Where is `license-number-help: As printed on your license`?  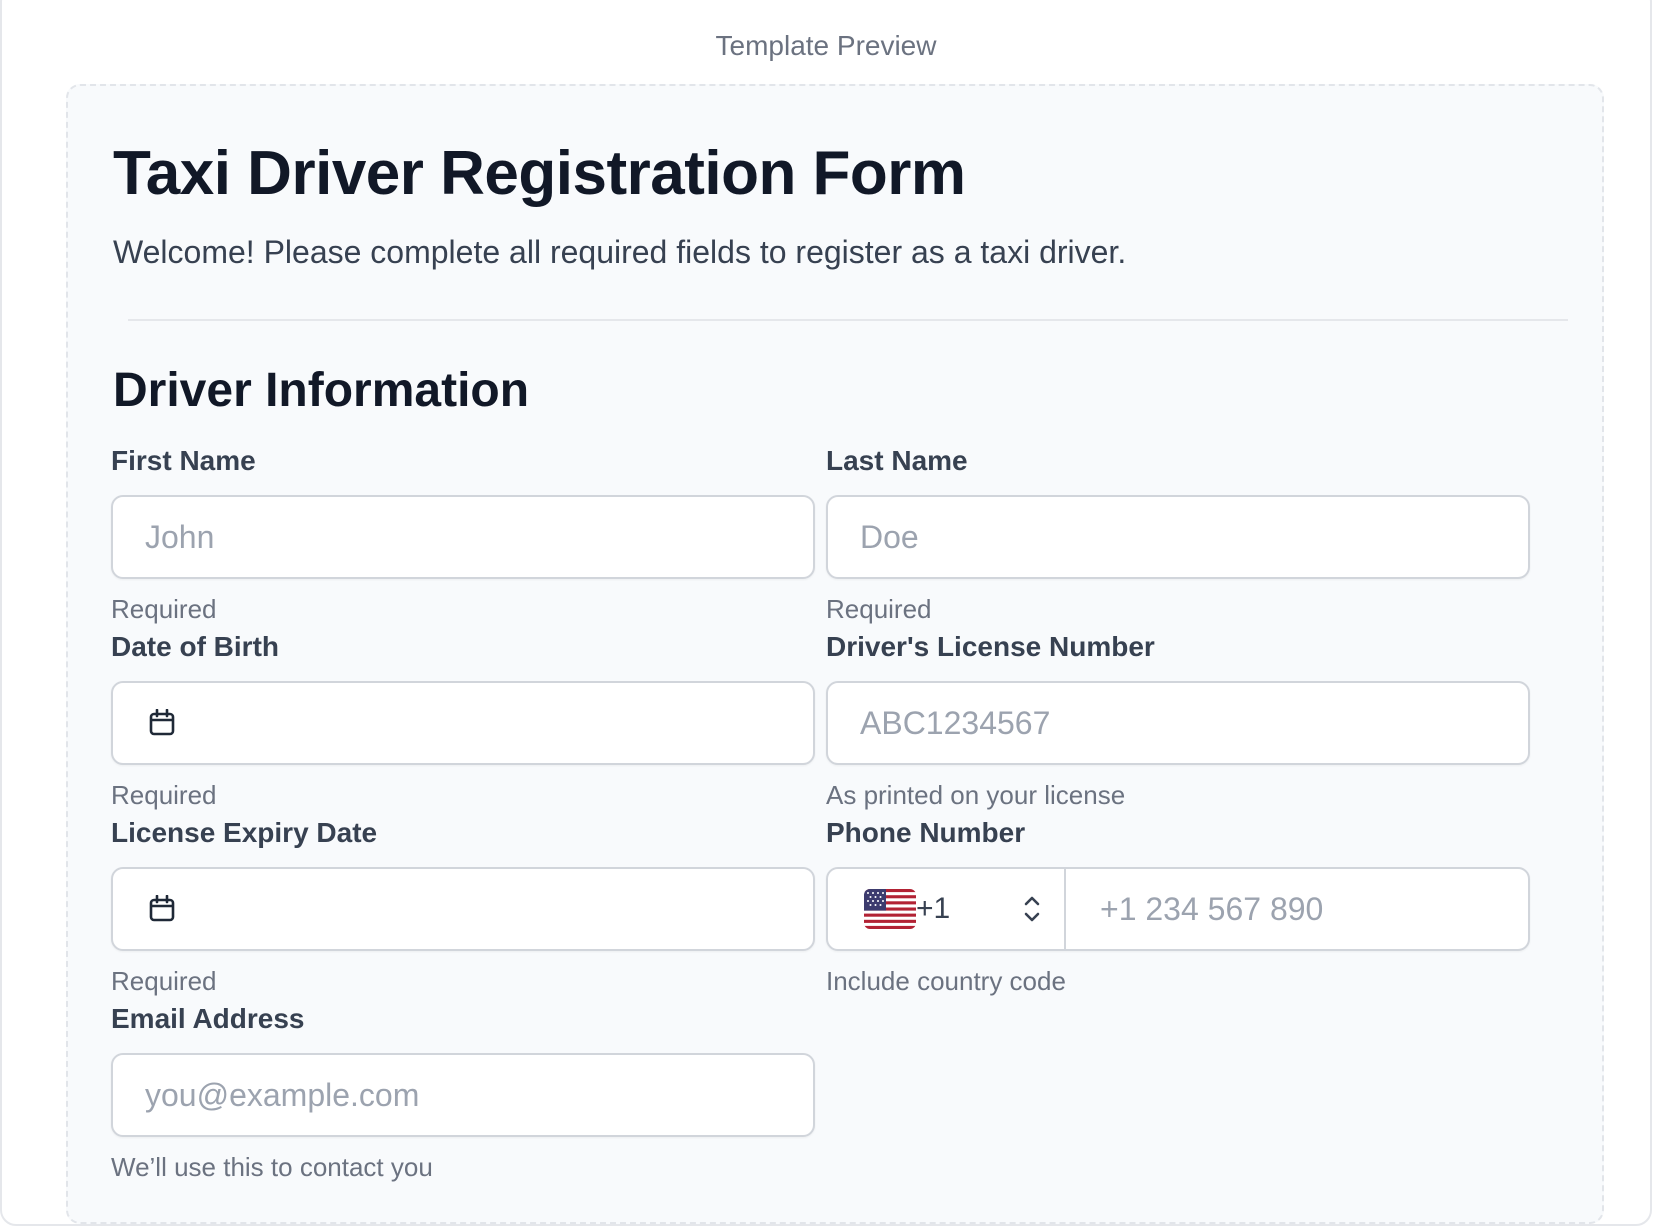 license-number-help: As printed on your license is located at coordinates (976, 795).